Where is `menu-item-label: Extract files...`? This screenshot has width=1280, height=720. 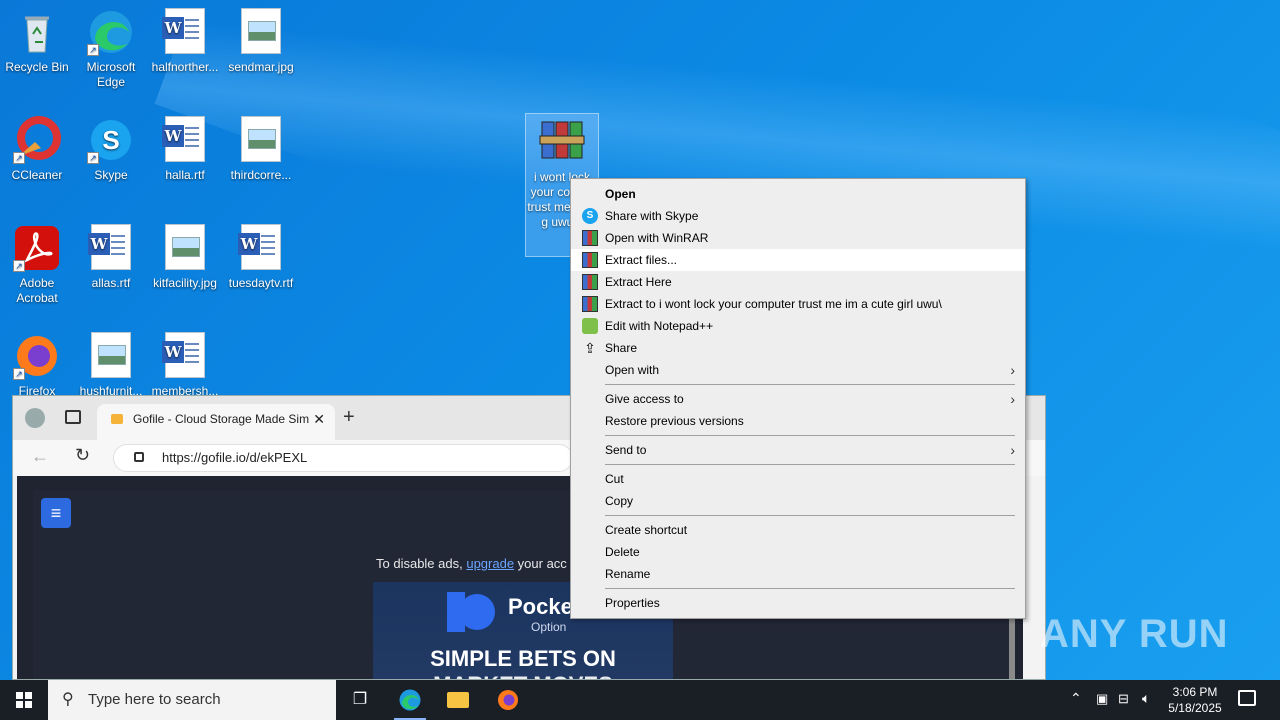
menu-item-label: Extract files... is located at coordinates (641, 260).